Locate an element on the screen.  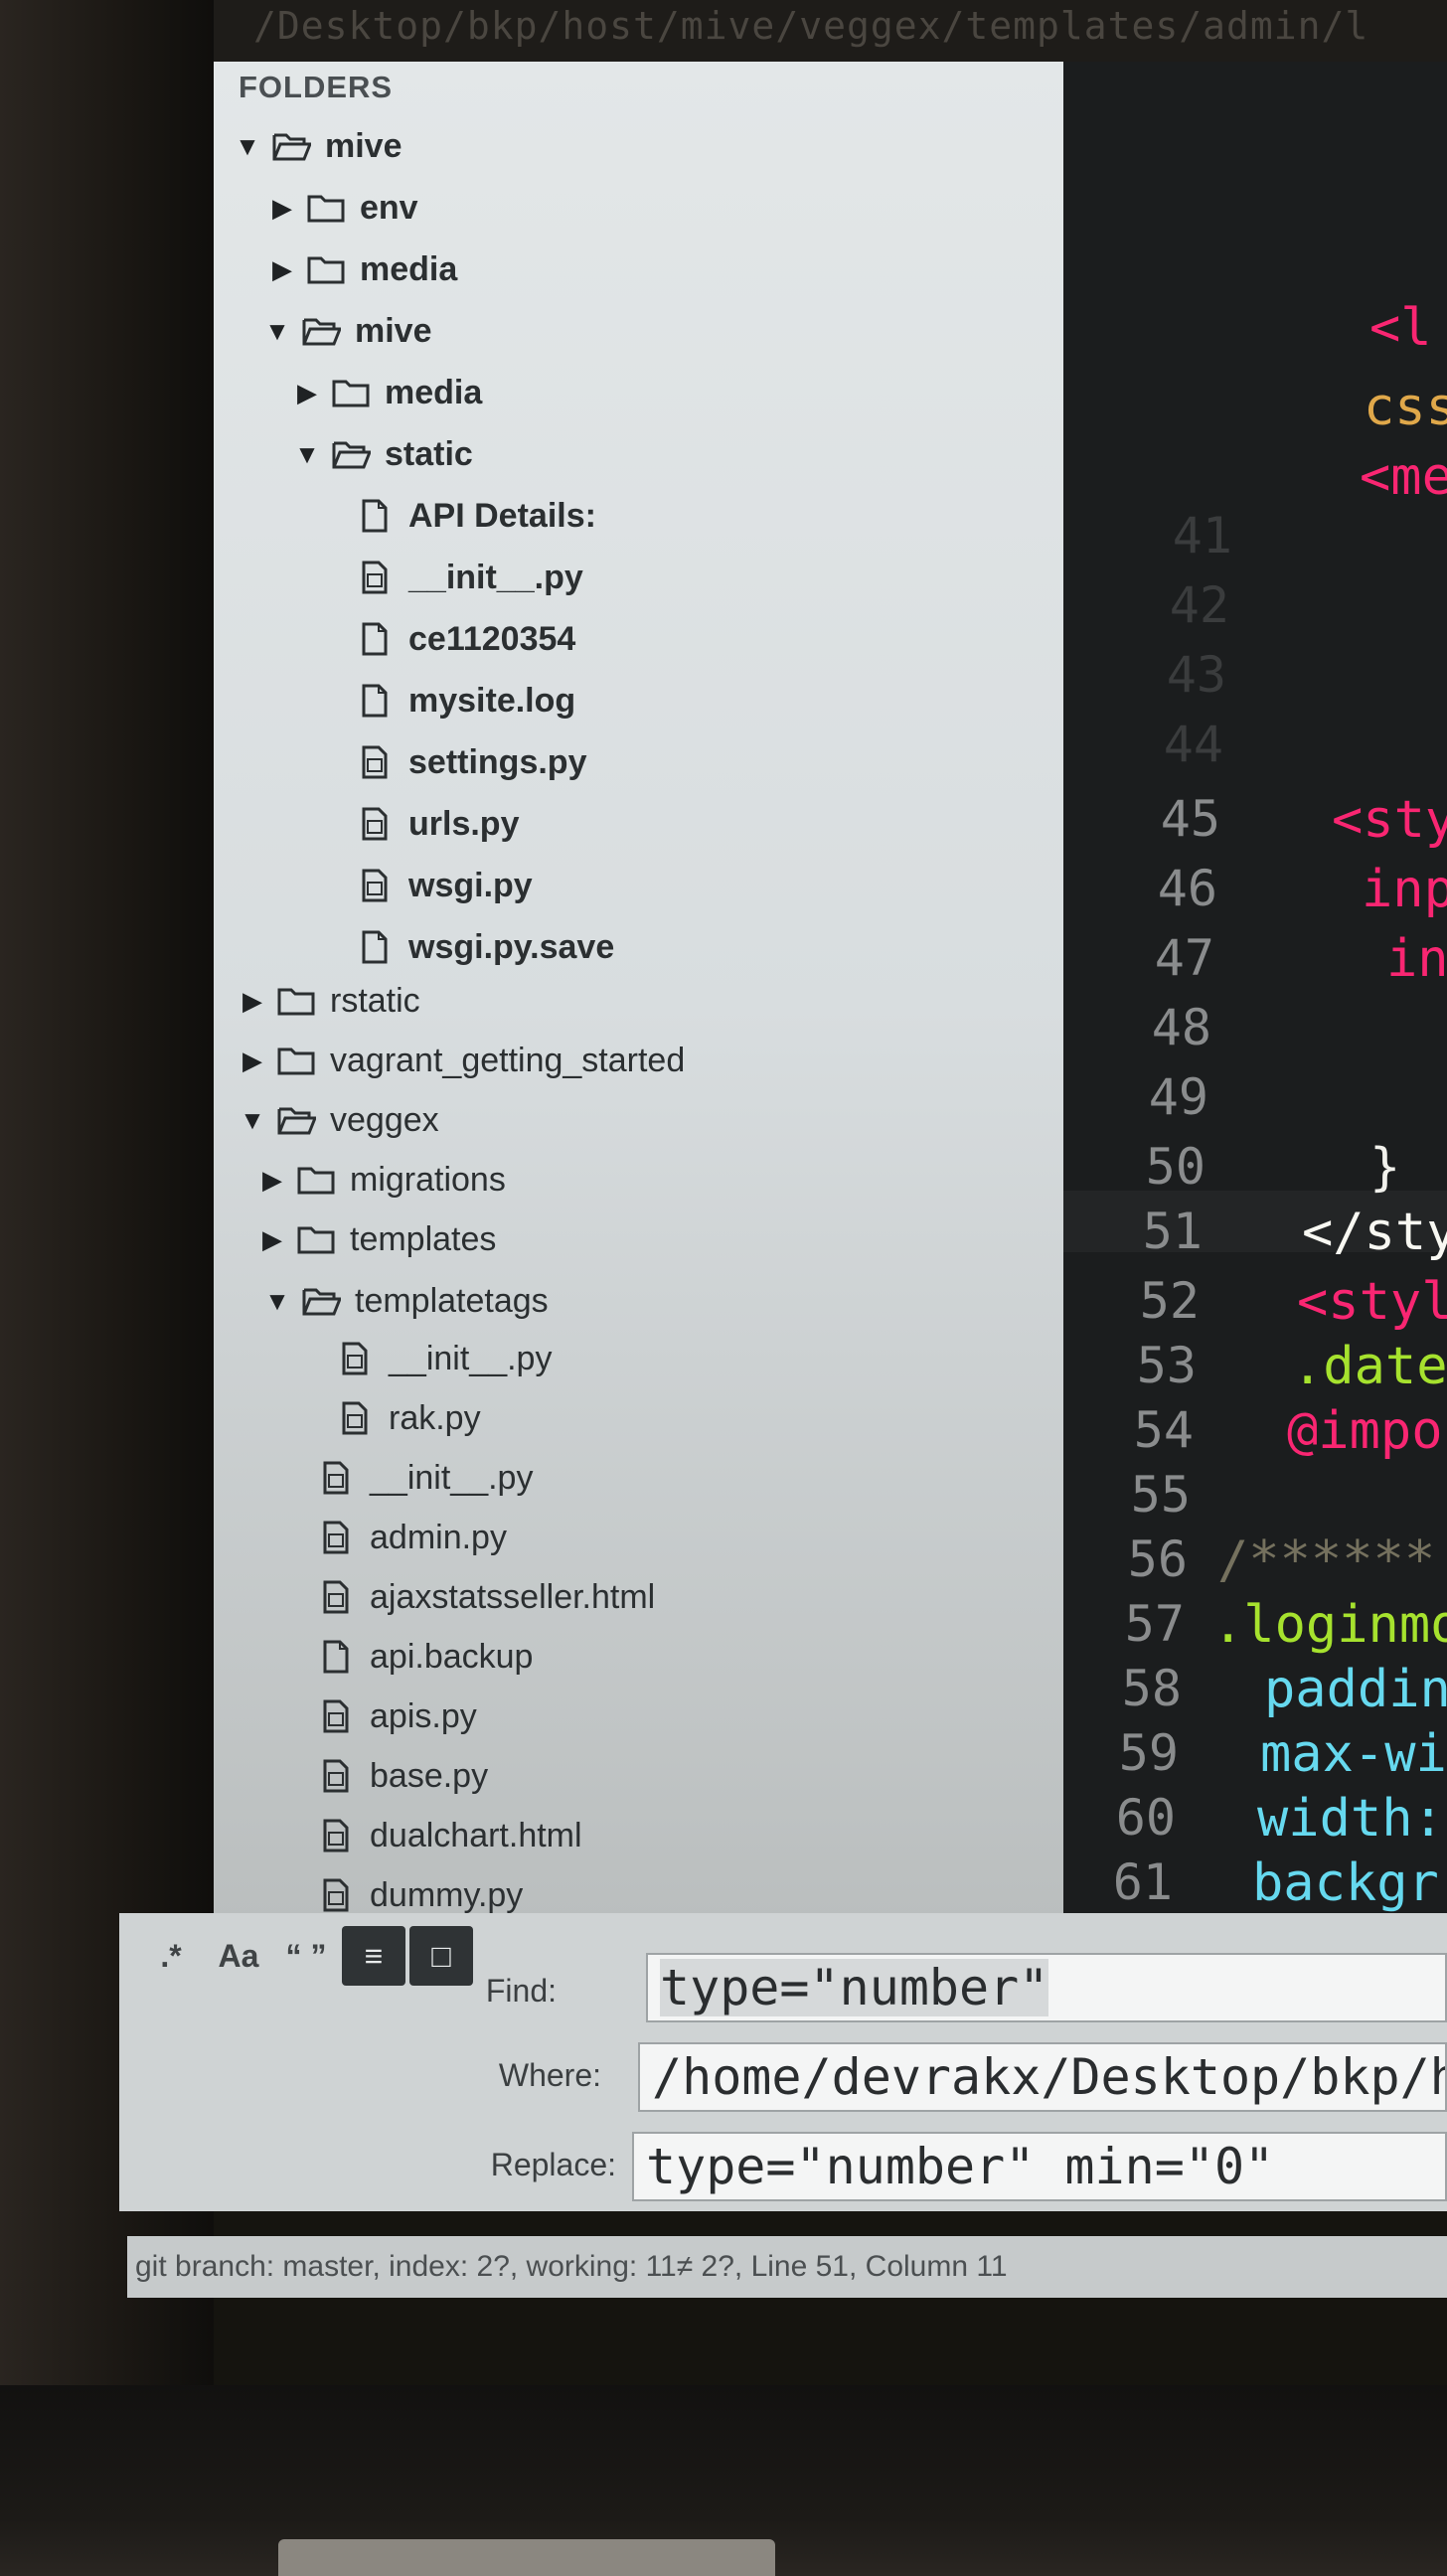
tree-folder-item: ▶ vagrant_getting_started is located at coordinates (462, 1060).